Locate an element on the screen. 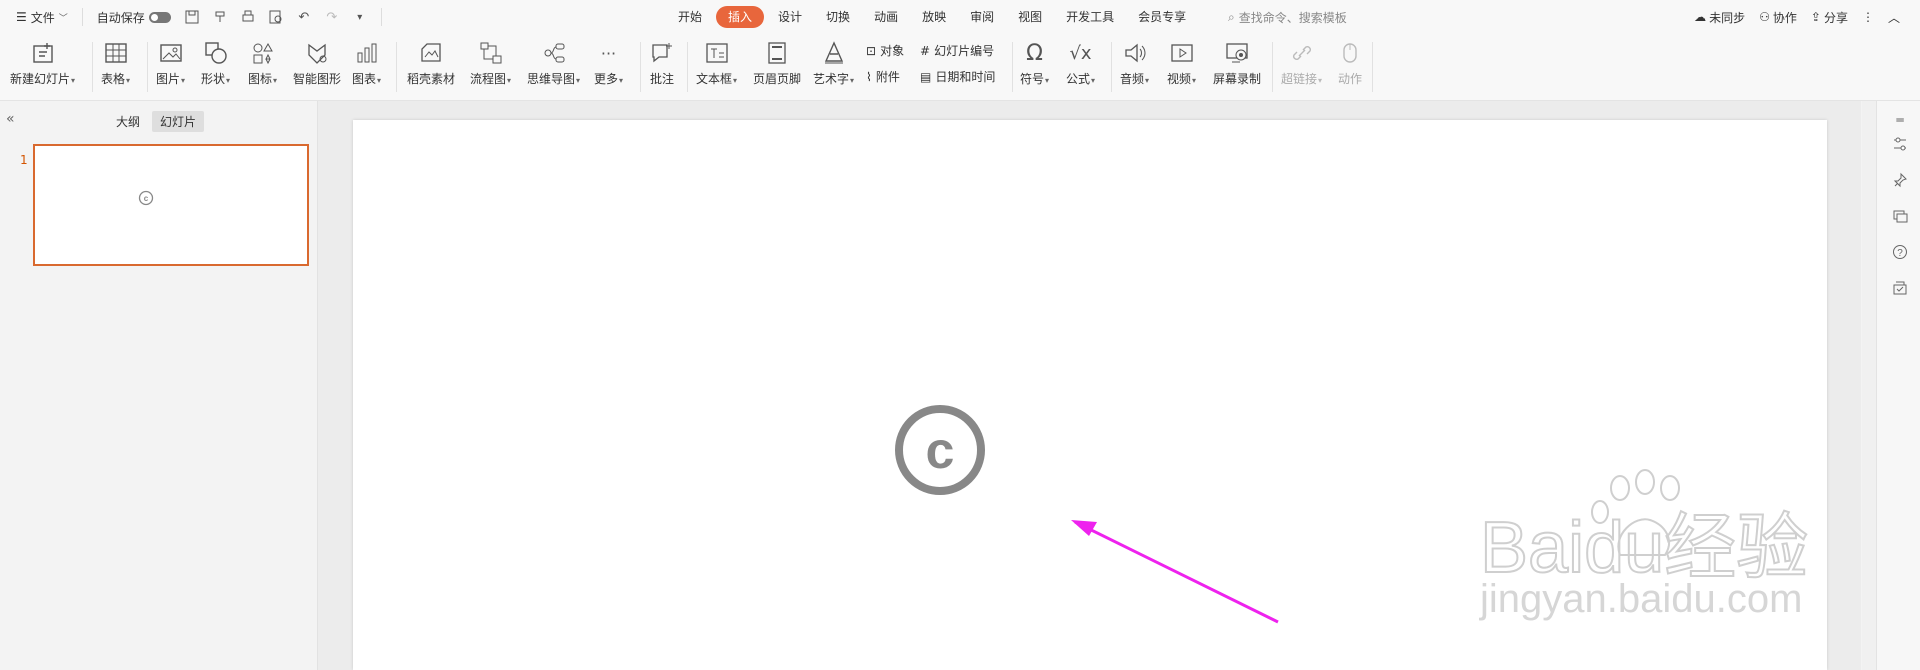  attachment-button: ⌇ 附件 is located at coordinates (883, 76).